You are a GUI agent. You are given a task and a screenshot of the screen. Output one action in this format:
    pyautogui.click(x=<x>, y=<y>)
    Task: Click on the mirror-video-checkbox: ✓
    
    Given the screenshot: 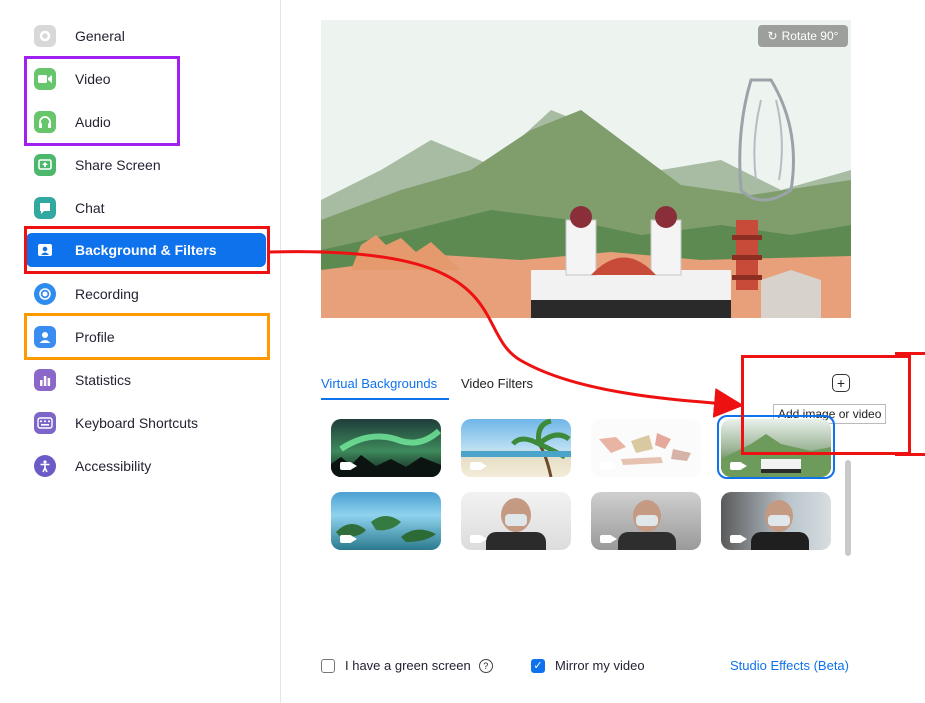 What is the action you would take?
    pyautogui.click(x=538, y=665)
    